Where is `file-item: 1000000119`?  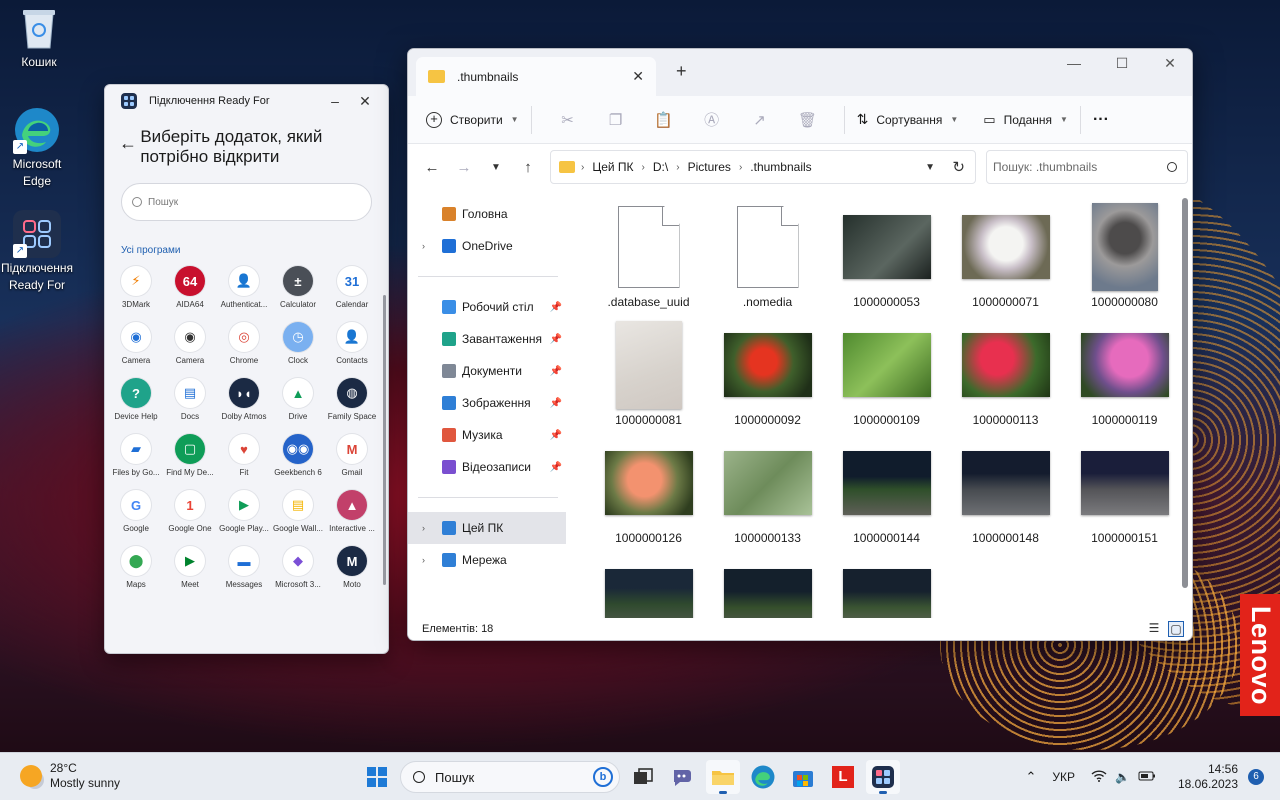
file-item: 1000000119 is located at coordinates (1124, 375).